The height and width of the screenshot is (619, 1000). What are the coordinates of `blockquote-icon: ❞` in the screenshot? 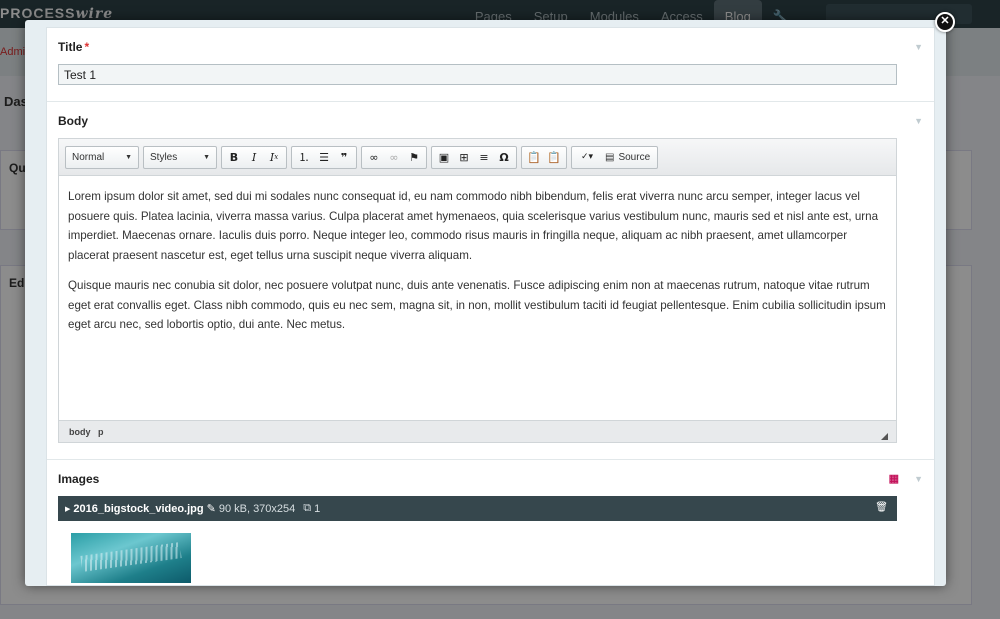 It's located at (344, 157).